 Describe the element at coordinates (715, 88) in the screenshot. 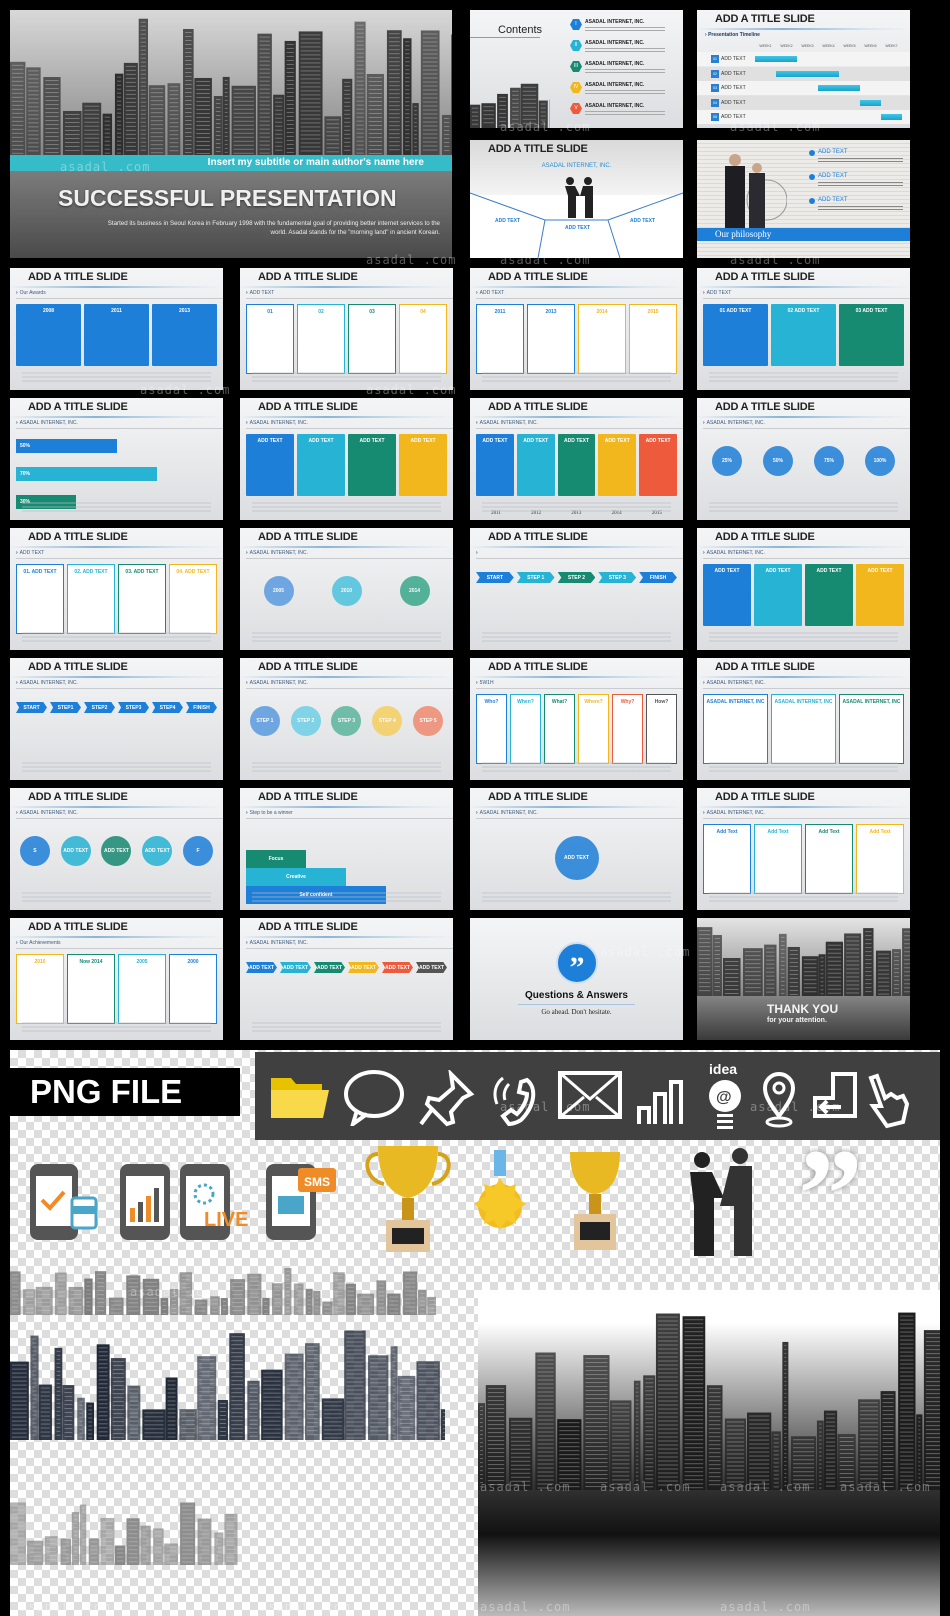

I see `row-number-badge: 03` at that location.